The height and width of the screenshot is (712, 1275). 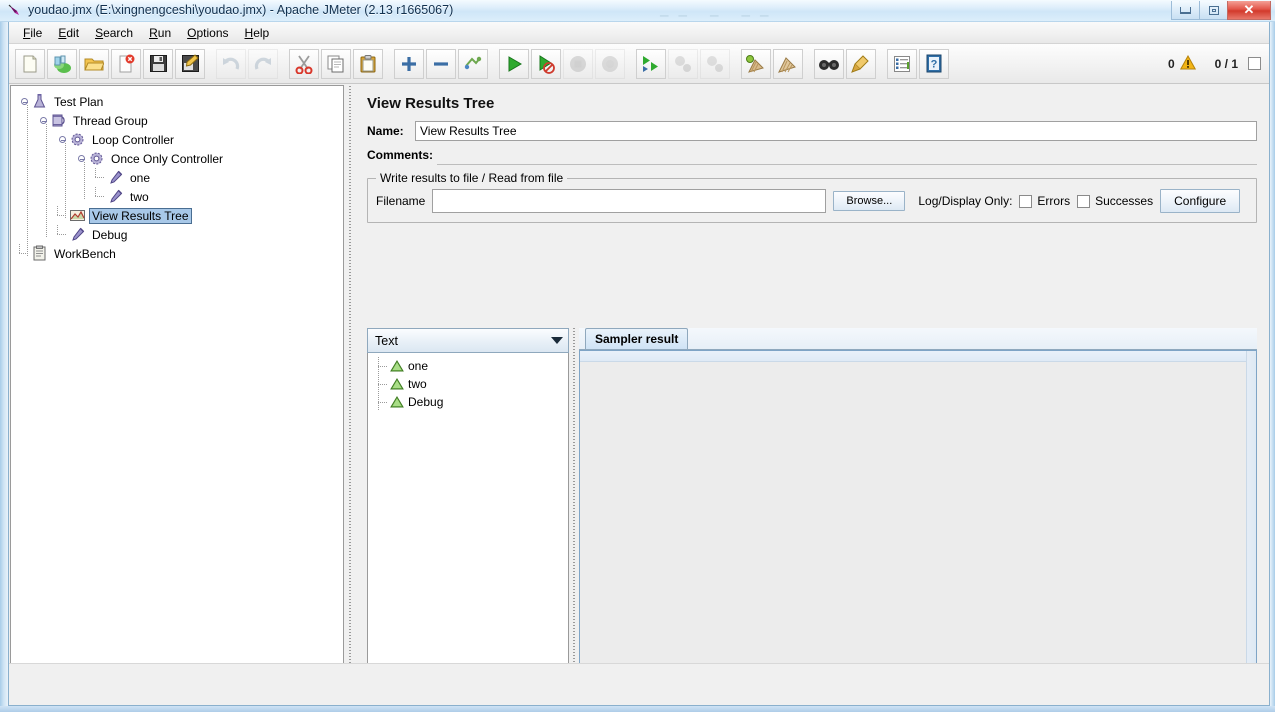 I want to click on view-results-tree-icon, so click(x=77, y=215).